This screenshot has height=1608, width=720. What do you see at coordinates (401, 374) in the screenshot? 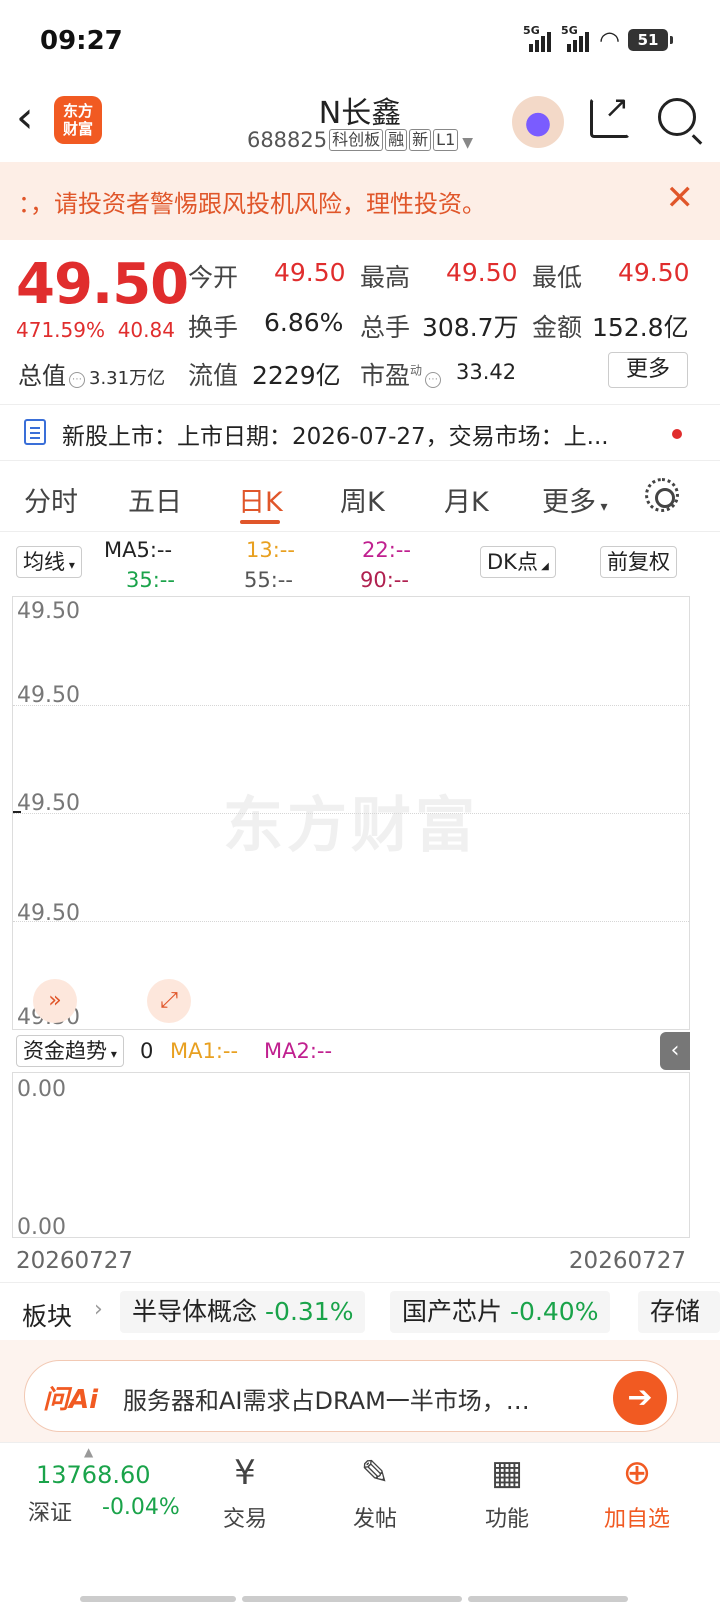
I see `pe-ratio: 市盈动⋯` at bounding box center [401, 374].